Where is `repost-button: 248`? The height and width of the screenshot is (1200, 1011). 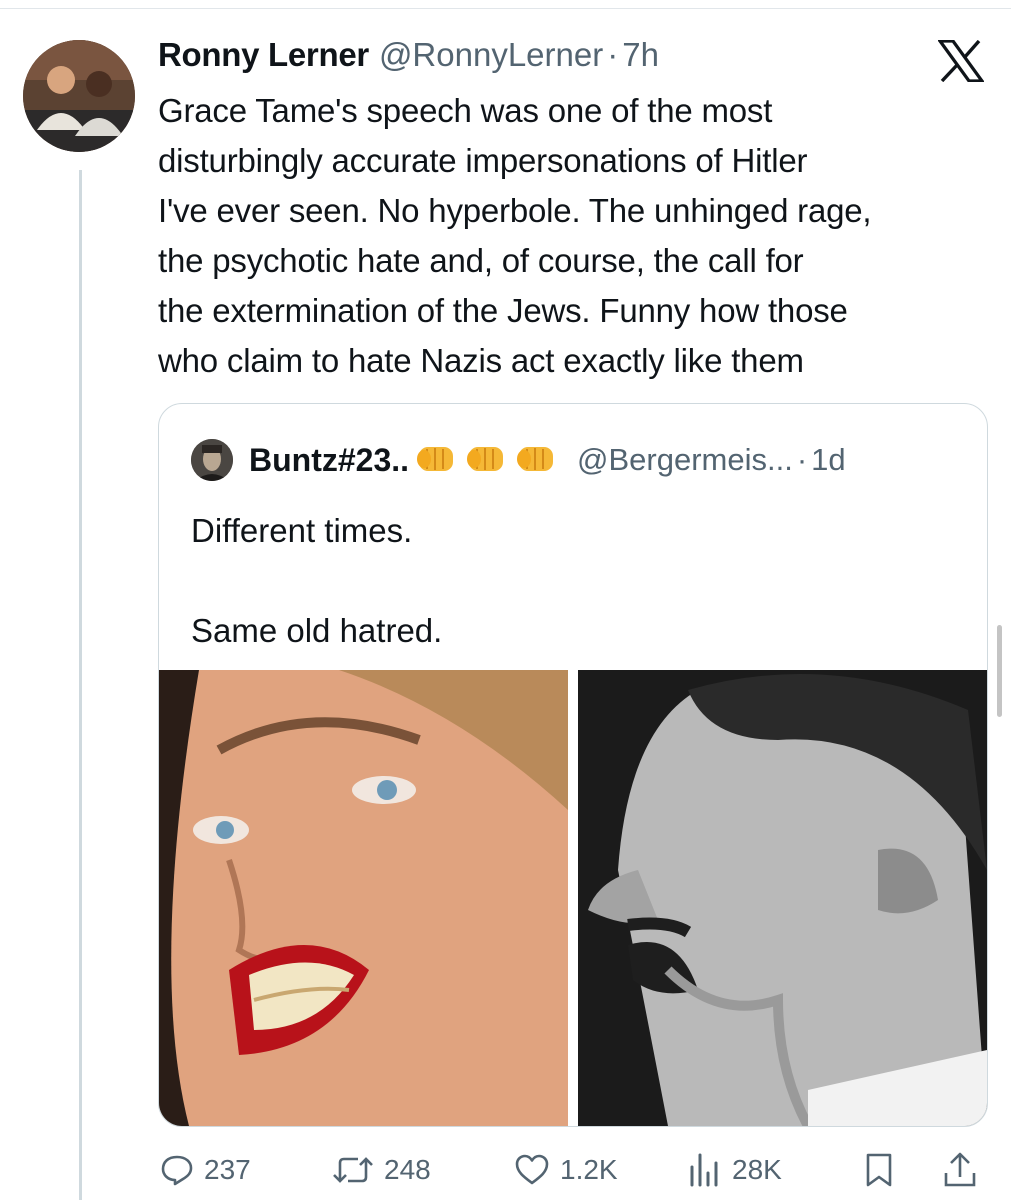 repost-button: 248 is located at coordinates (381, 1170).